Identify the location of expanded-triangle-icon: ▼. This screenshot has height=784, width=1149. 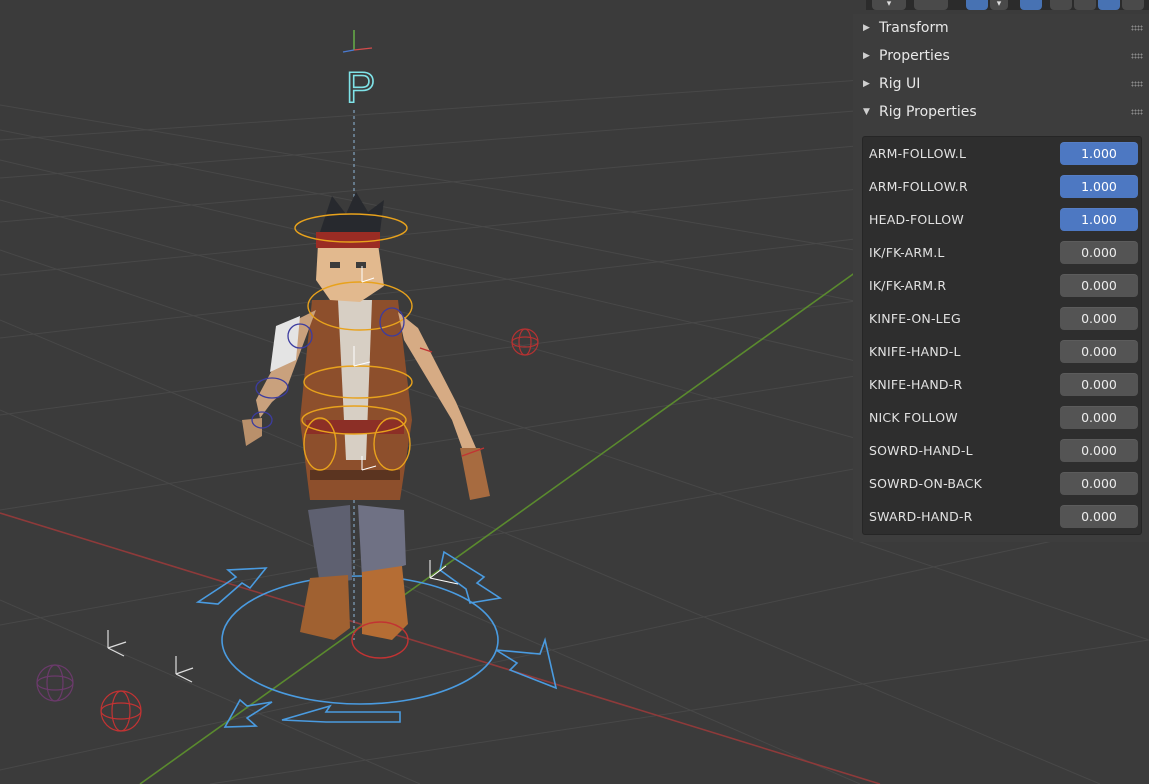
(866, 112).